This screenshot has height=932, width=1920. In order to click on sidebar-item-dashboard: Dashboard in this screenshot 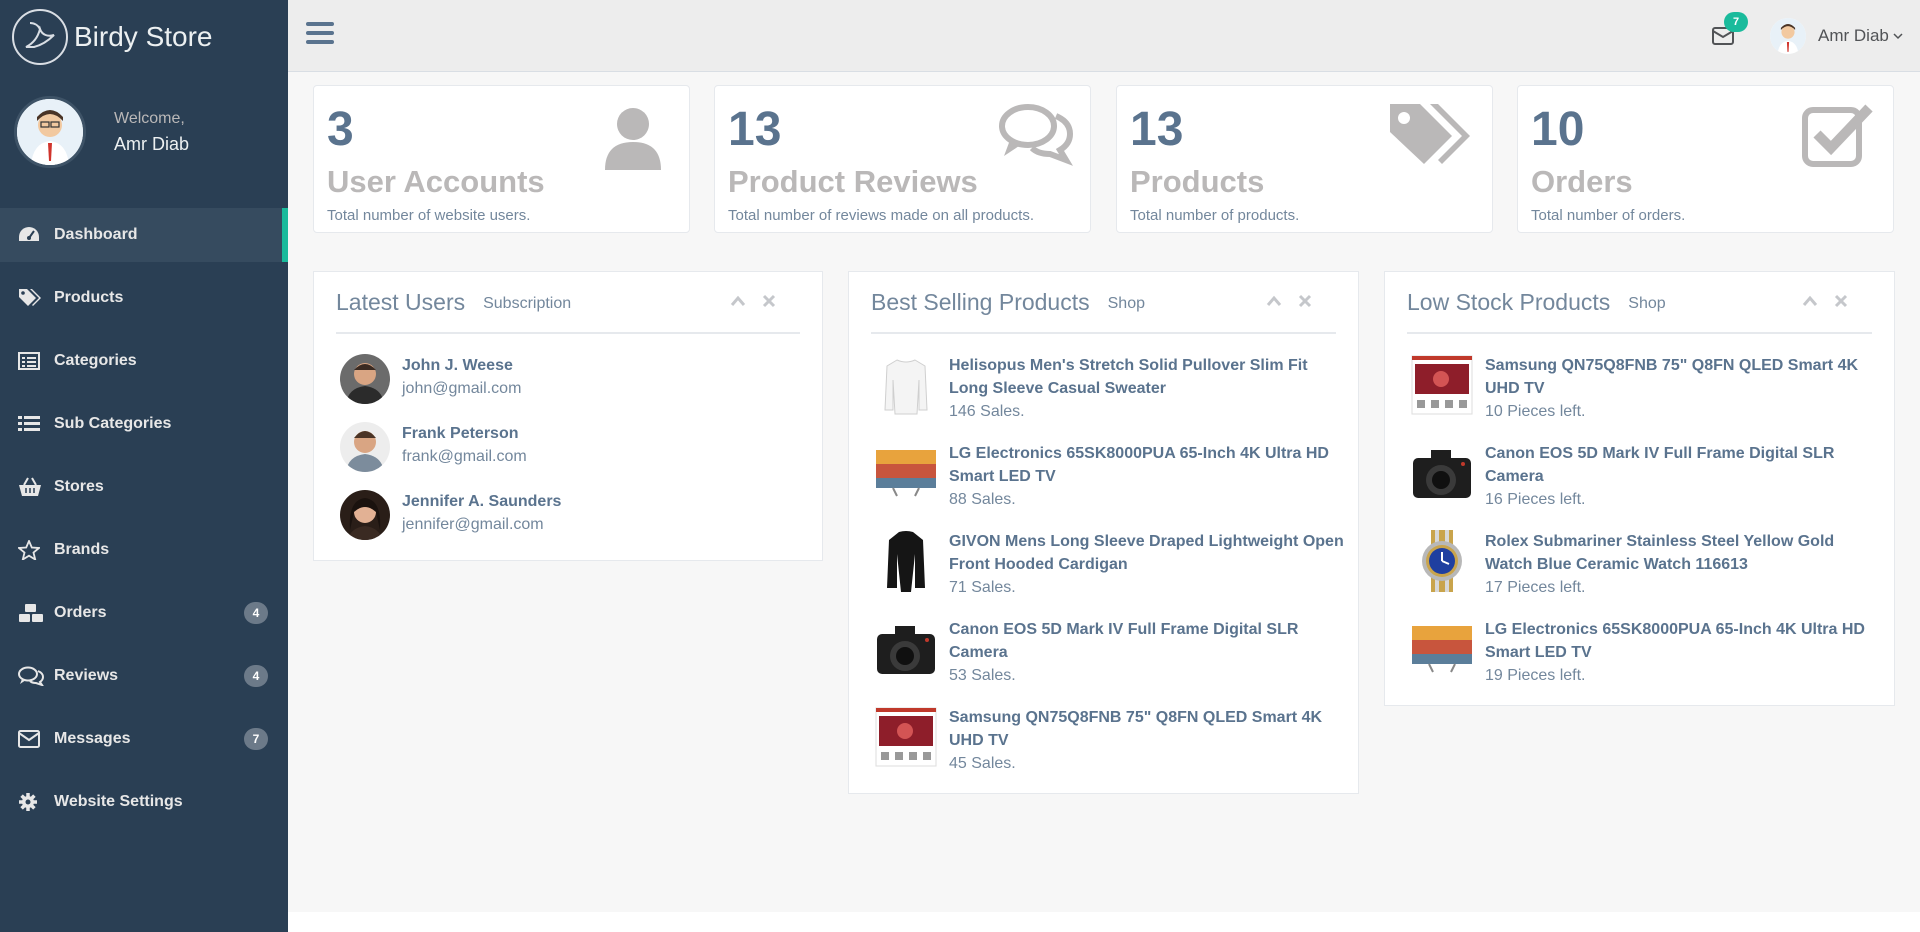, I will do `click(144, 235)`.